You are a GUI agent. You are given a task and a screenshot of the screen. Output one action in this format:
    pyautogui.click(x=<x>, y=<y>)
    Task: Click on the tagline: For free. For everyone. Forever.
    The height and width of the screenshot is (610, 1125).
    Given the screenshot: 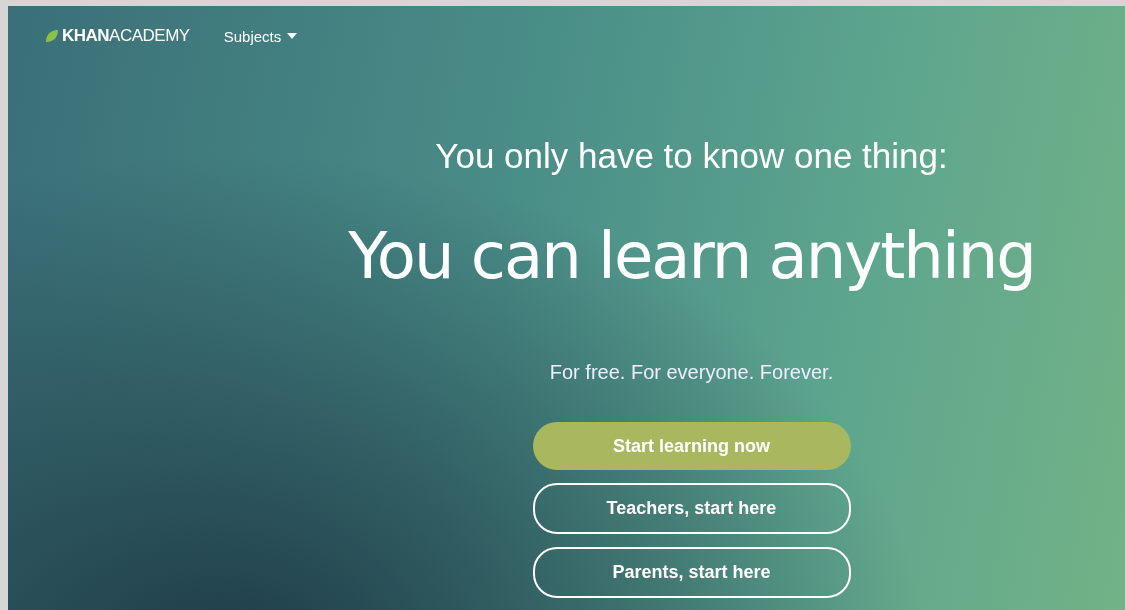 What is the action you would take?
    pyautogui.click(x=691, y=373)
    